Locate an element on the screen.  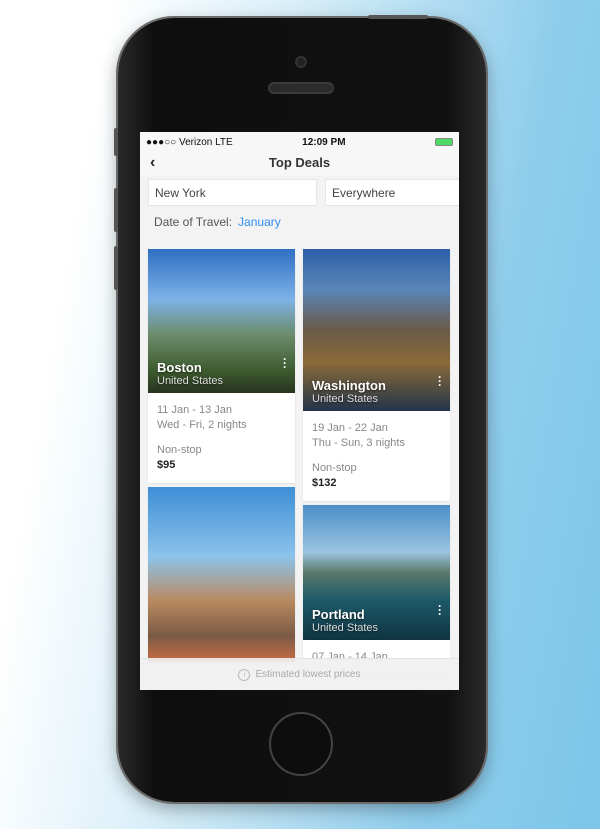
power-button is located at coordinates (398, 17).